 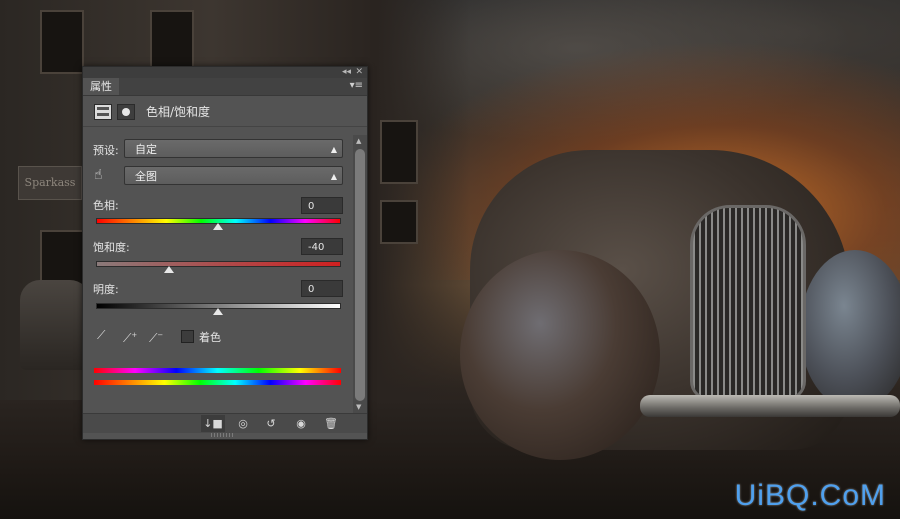 I want to click on colorize-label: 着色, so click(x=210, y=337).